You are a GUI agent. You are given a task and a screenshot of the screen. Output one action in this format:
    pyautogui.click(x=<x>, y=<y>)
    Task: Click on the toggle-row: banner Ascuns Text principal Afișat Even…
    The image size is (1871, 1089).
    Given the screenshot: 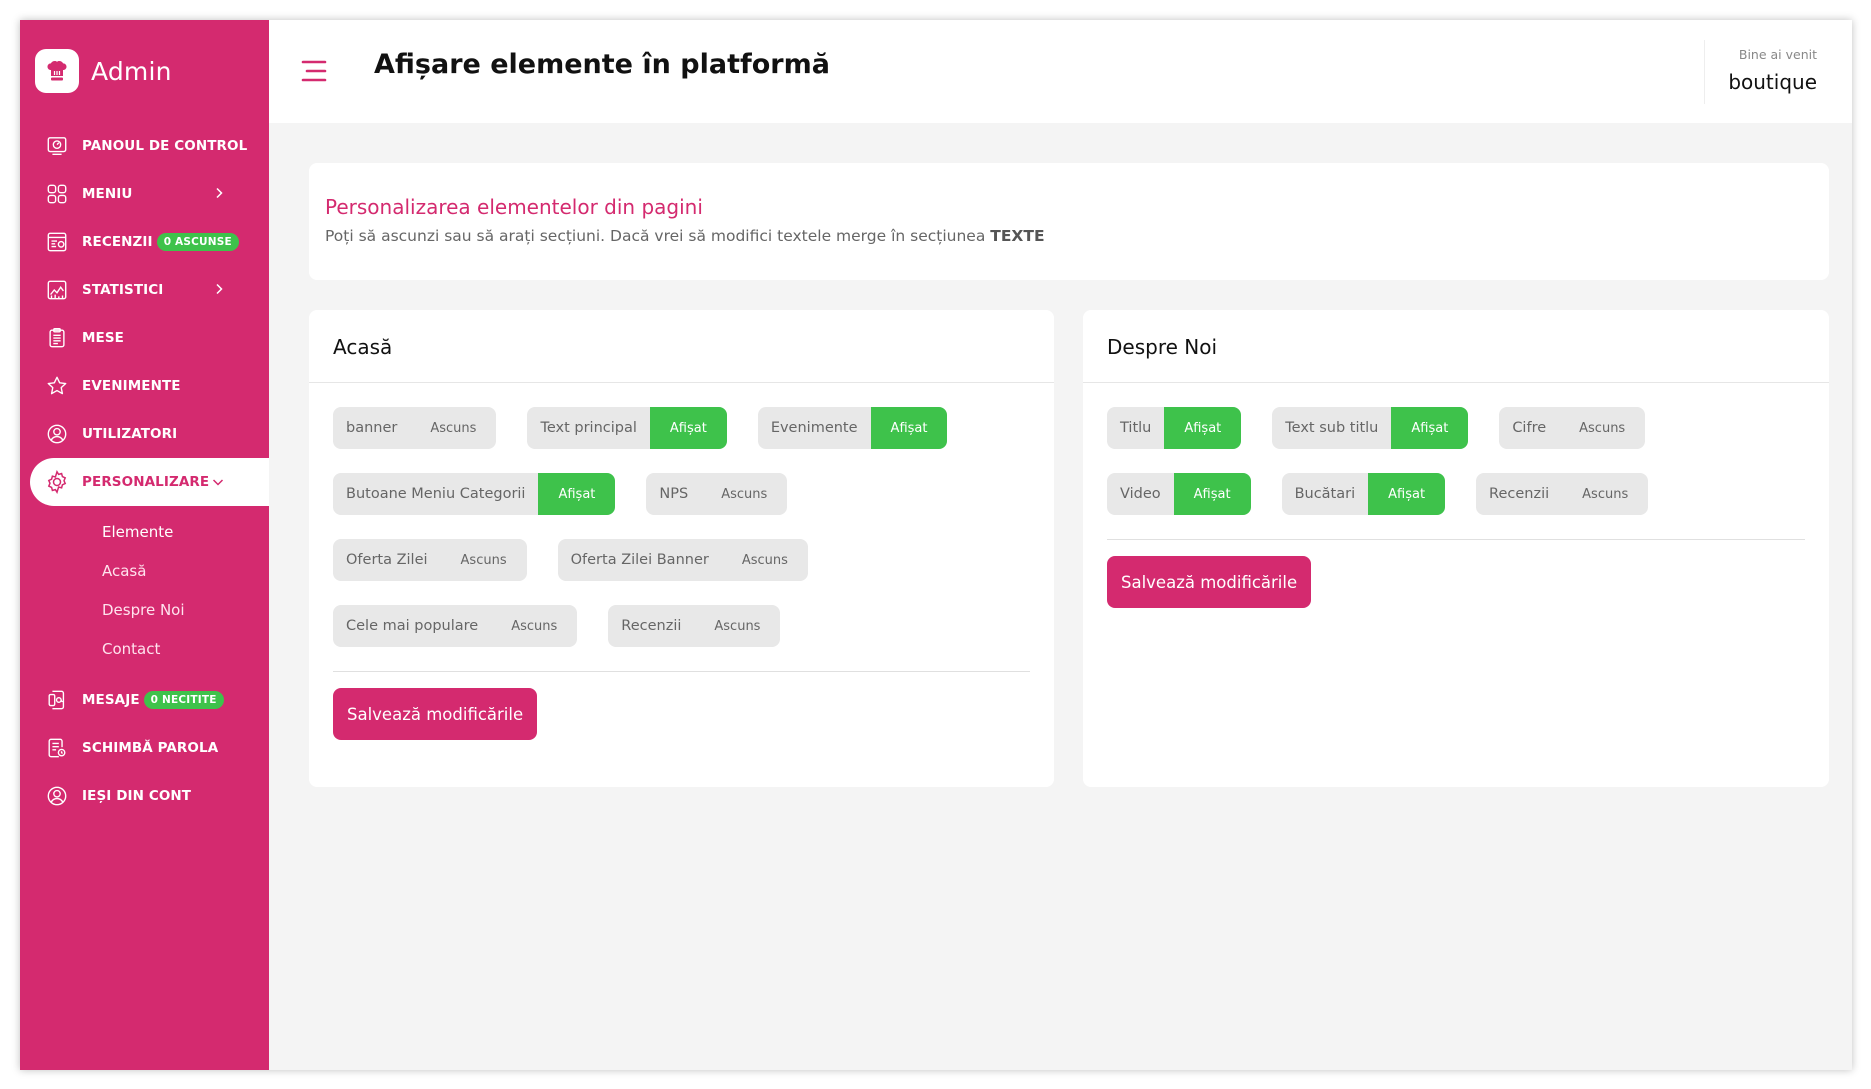 What is the action you would take?
    pyautogui.click(x=681, y=428)
    